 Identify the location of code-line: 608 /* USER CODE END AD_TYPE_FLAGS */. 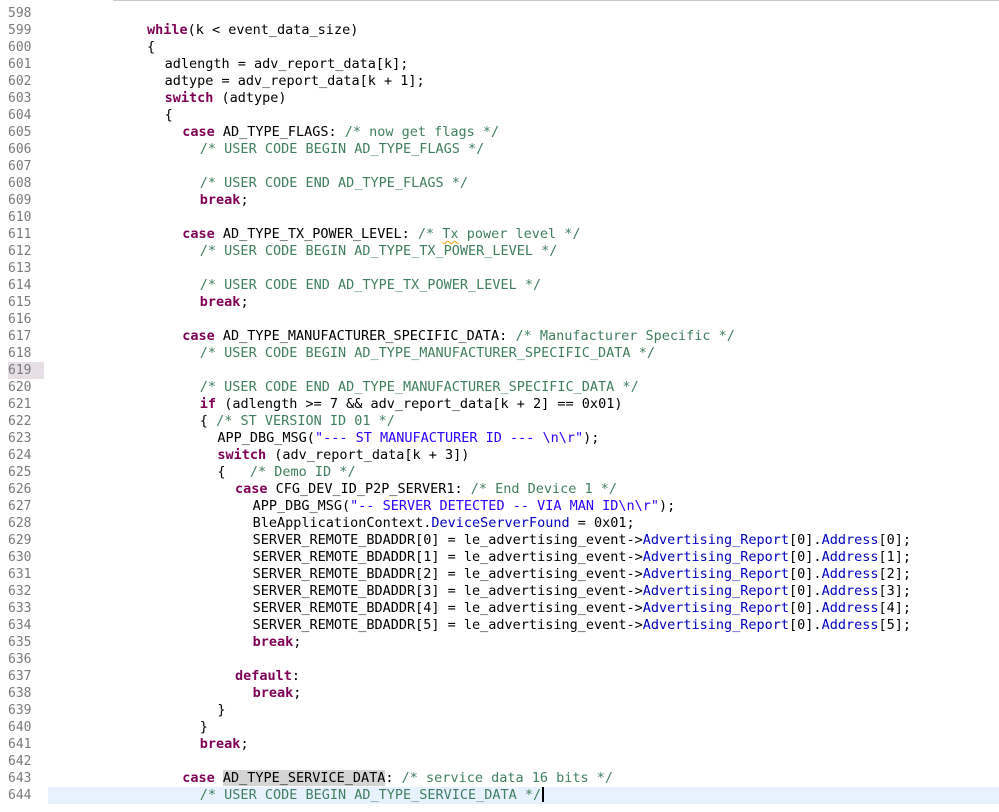
(499, 183).